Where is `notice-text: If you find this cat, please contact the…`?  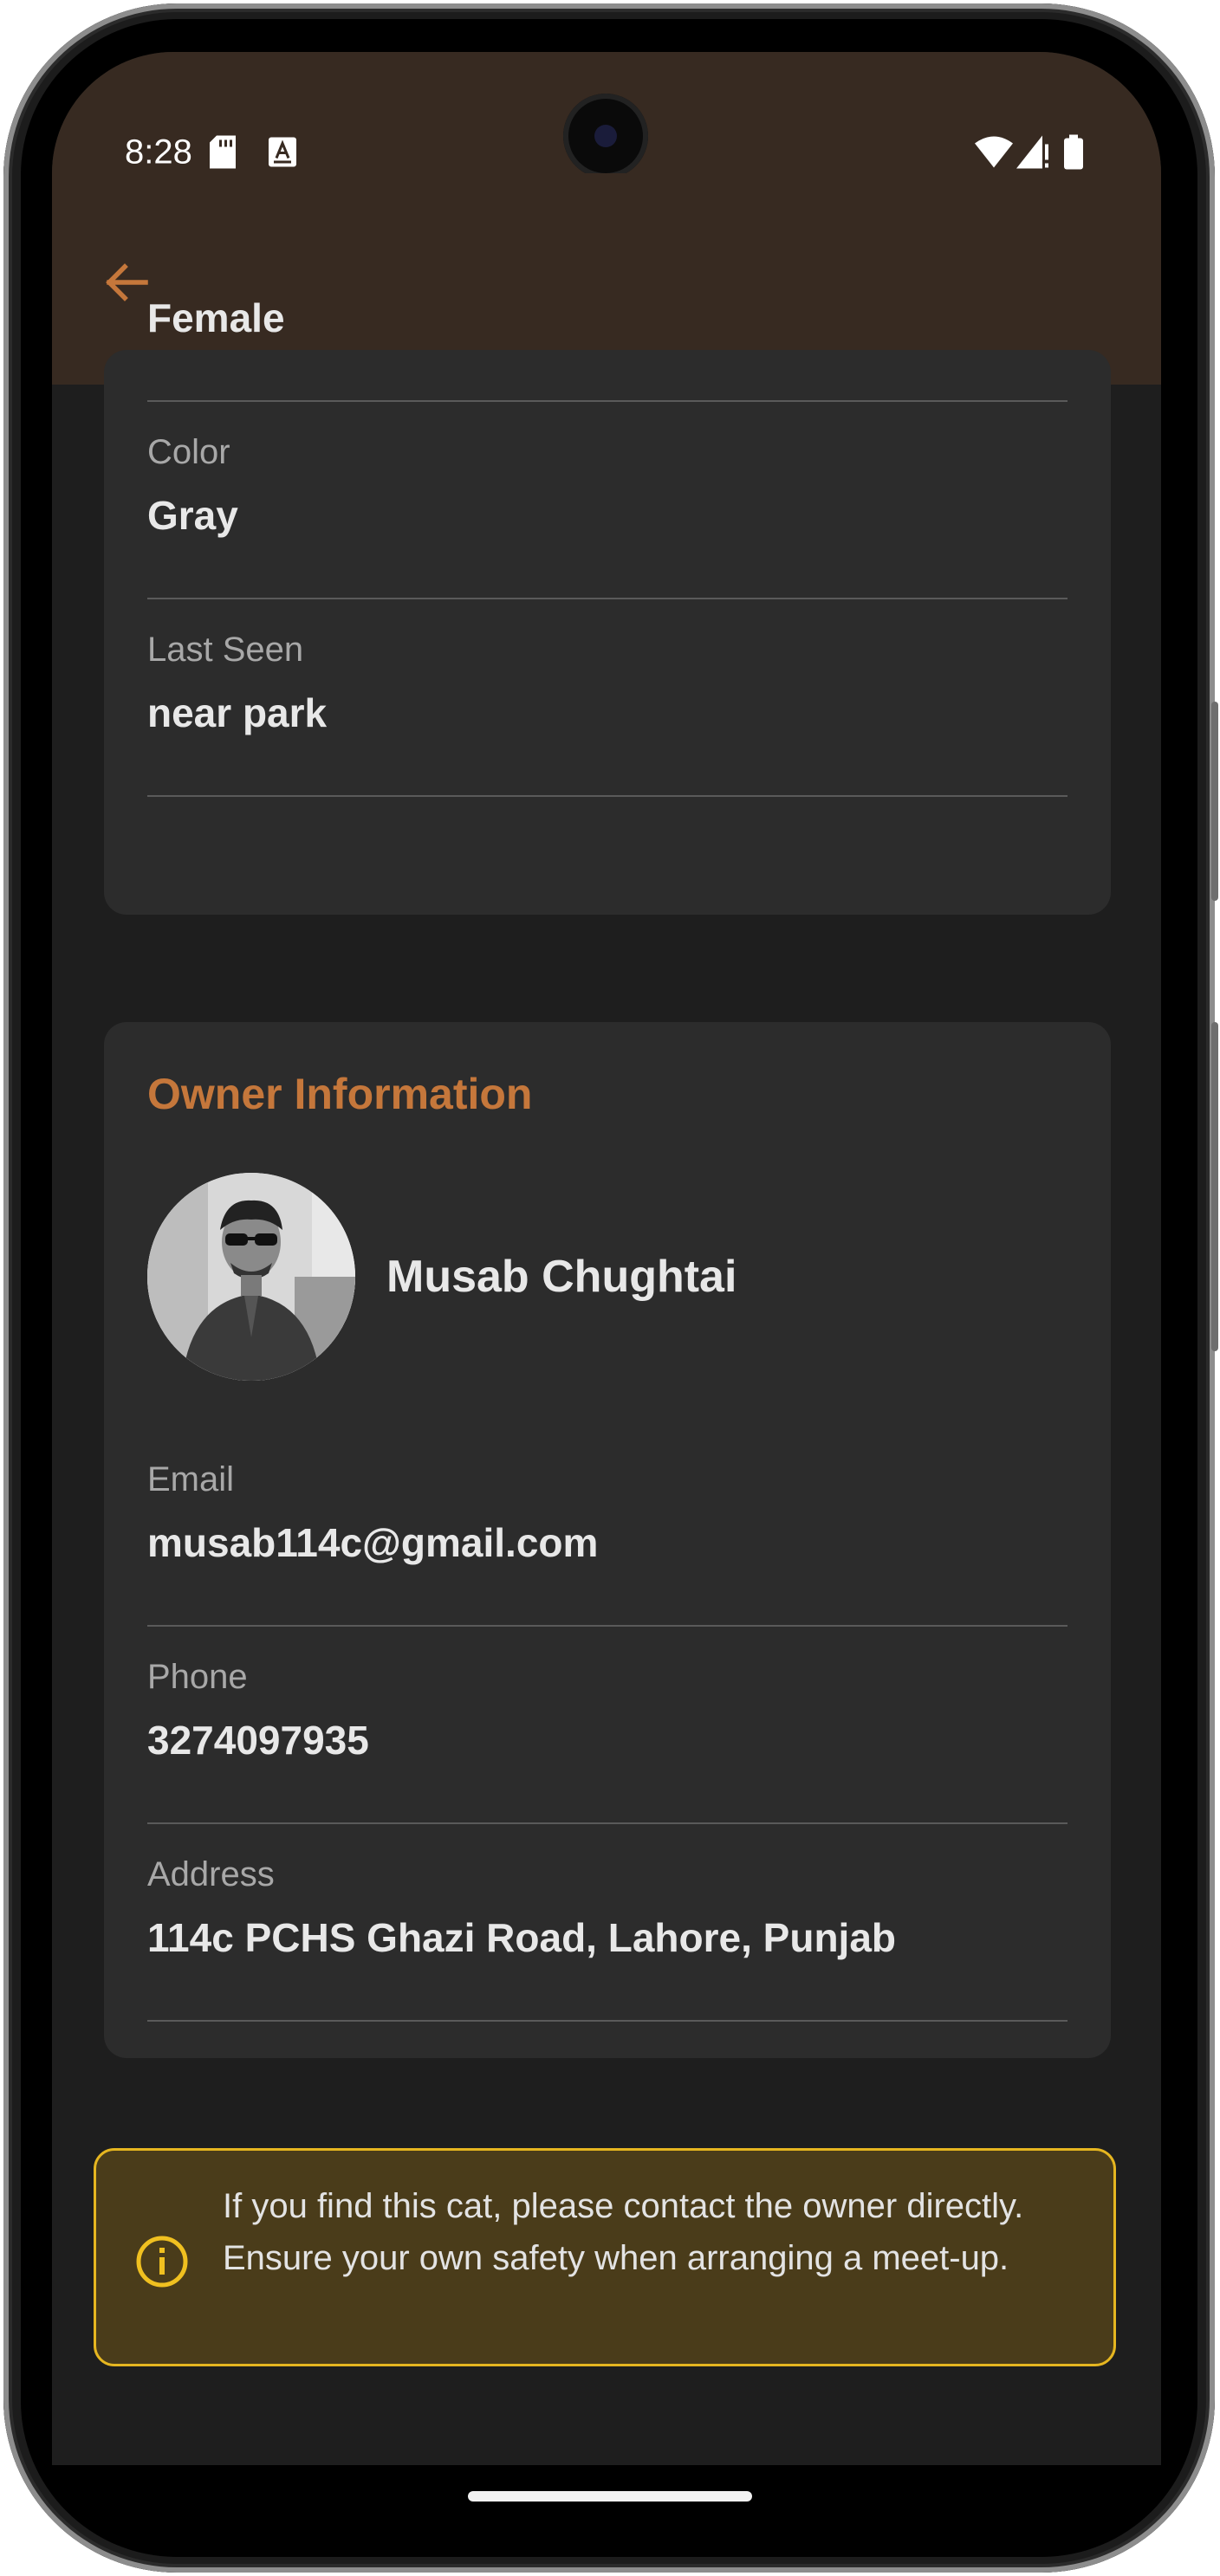 notice-text: If you find this cat, please contact the… is located at coordinates (623, 2232).